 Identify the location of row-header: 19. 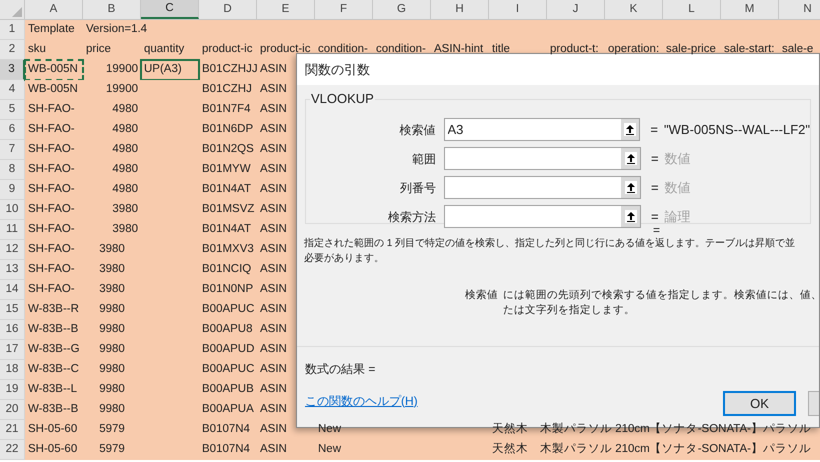
(12, 390).